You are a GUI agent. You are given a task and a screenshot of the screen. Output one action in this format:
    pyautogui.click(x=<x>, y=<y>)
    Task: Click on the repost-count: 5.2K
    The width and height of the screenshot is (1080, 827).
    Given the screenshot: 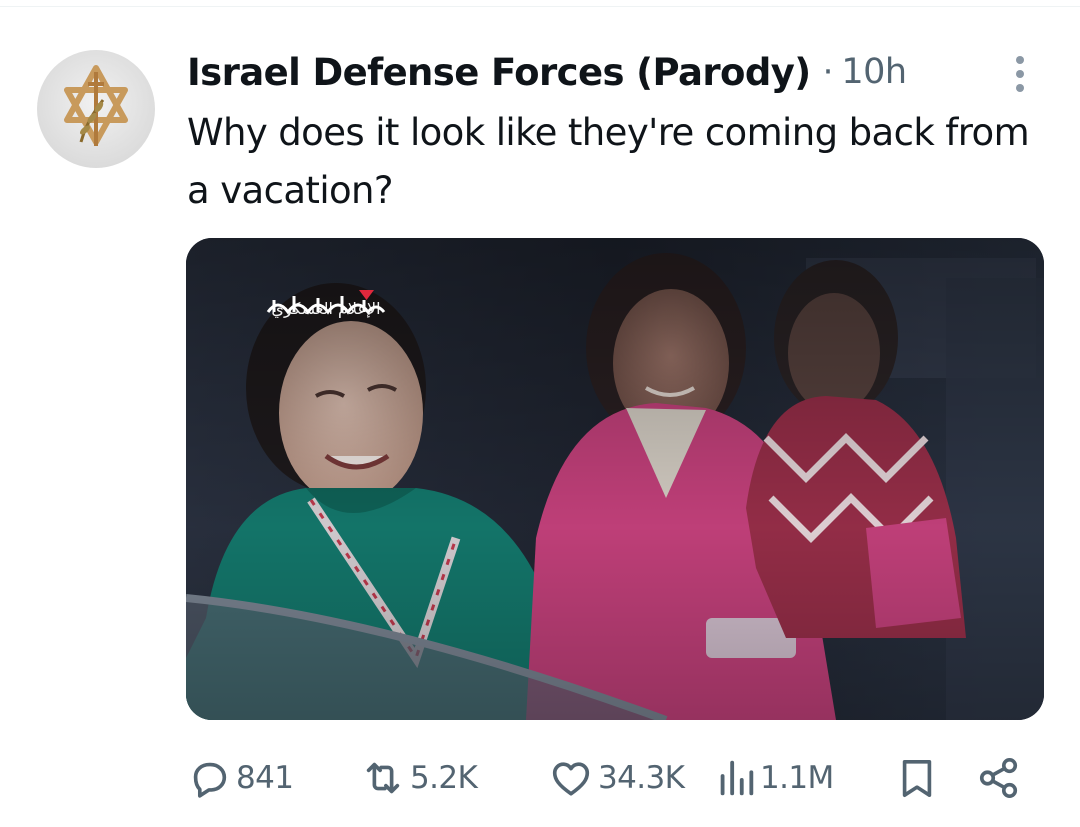 What is the action you would take?
    pyautogui.click(x=444, y=778)
    